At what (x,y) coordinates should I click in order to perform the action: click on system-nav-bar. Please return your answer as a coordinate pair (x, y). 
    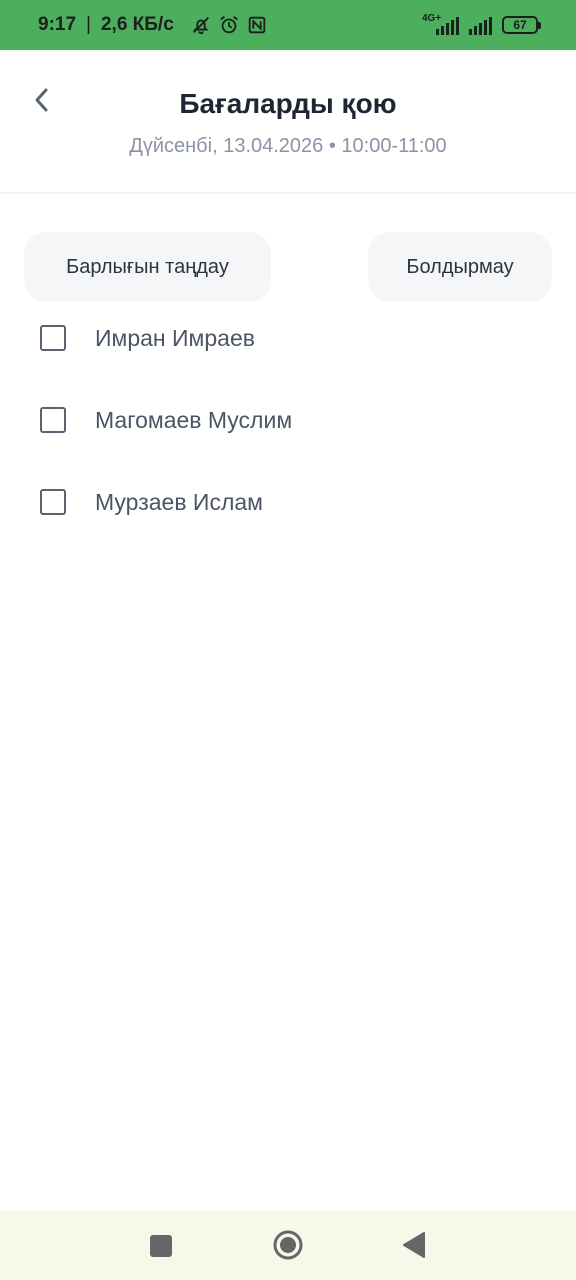
    Looking at the image, I should click on (288, 1245).